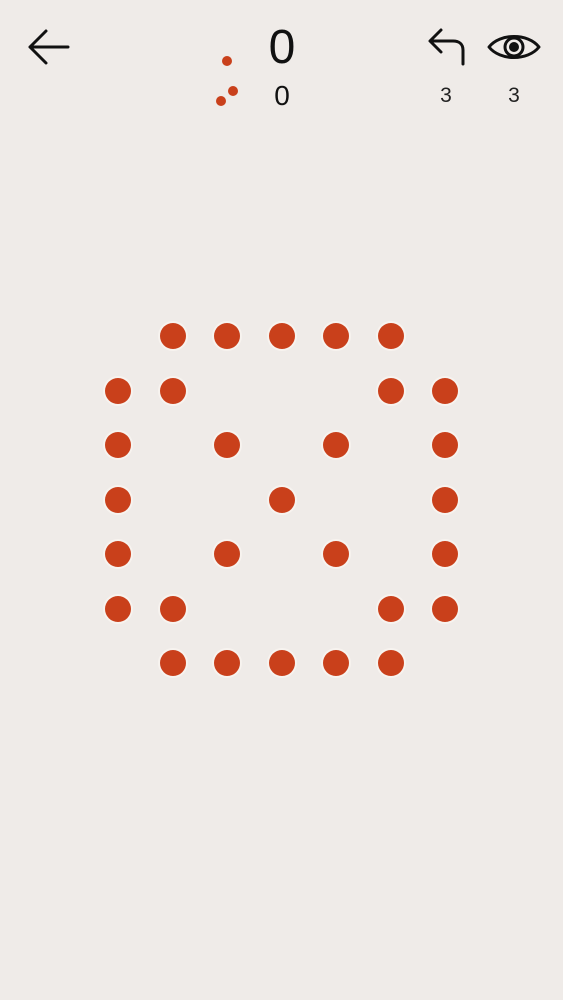 Image resolution: width=563 pixels, height=1000 pixels. Describe the element at coordinates (514, 47) in the screenshot. I see `eye-icon` at that location.